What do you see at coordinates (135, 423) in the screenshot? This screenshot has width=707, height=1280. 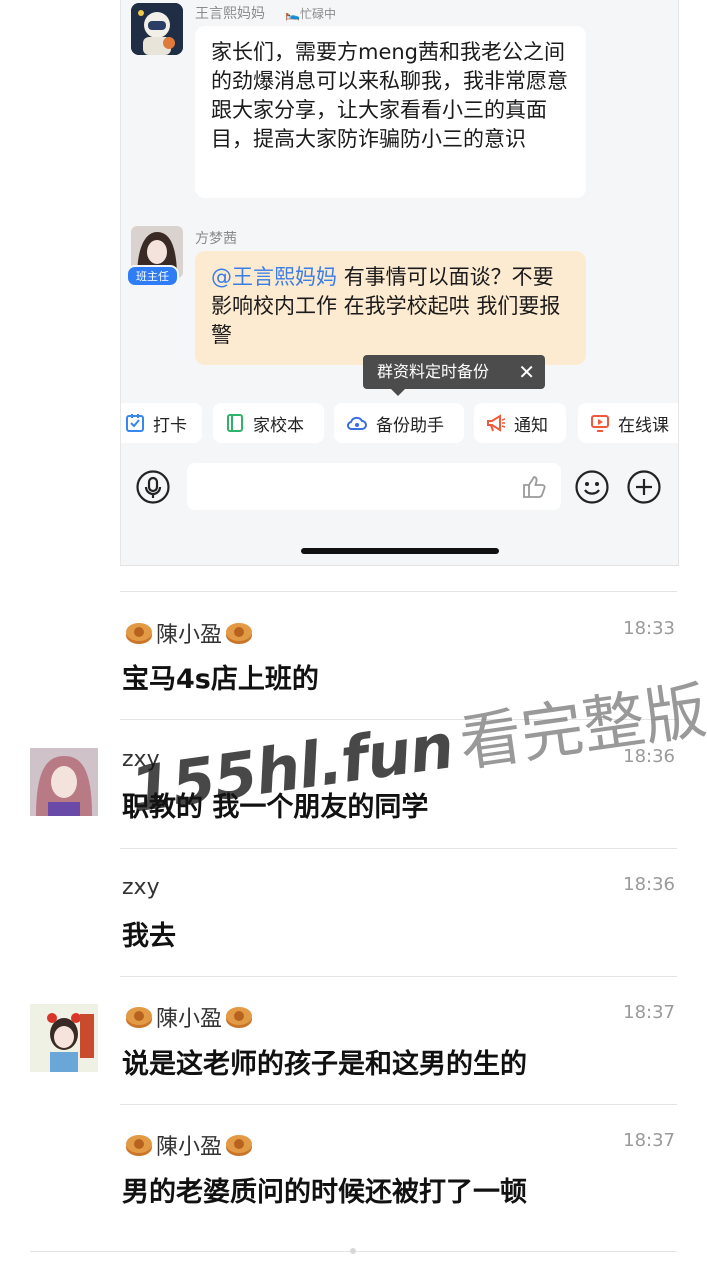 I see `checkin-icon` at bounding box center [135, 423].